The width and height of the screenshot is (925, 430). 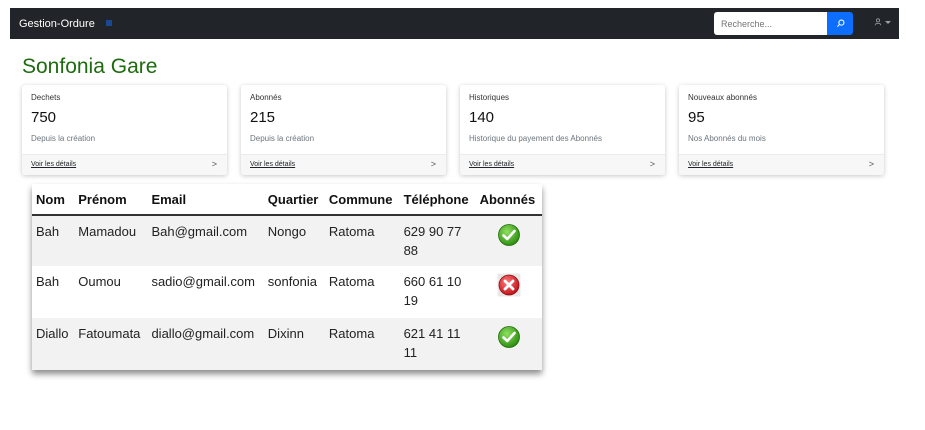 What do you see at coordinates (263, 117) in the screenshot?
I see `card-value: 215` at bounding box center [263, 117].